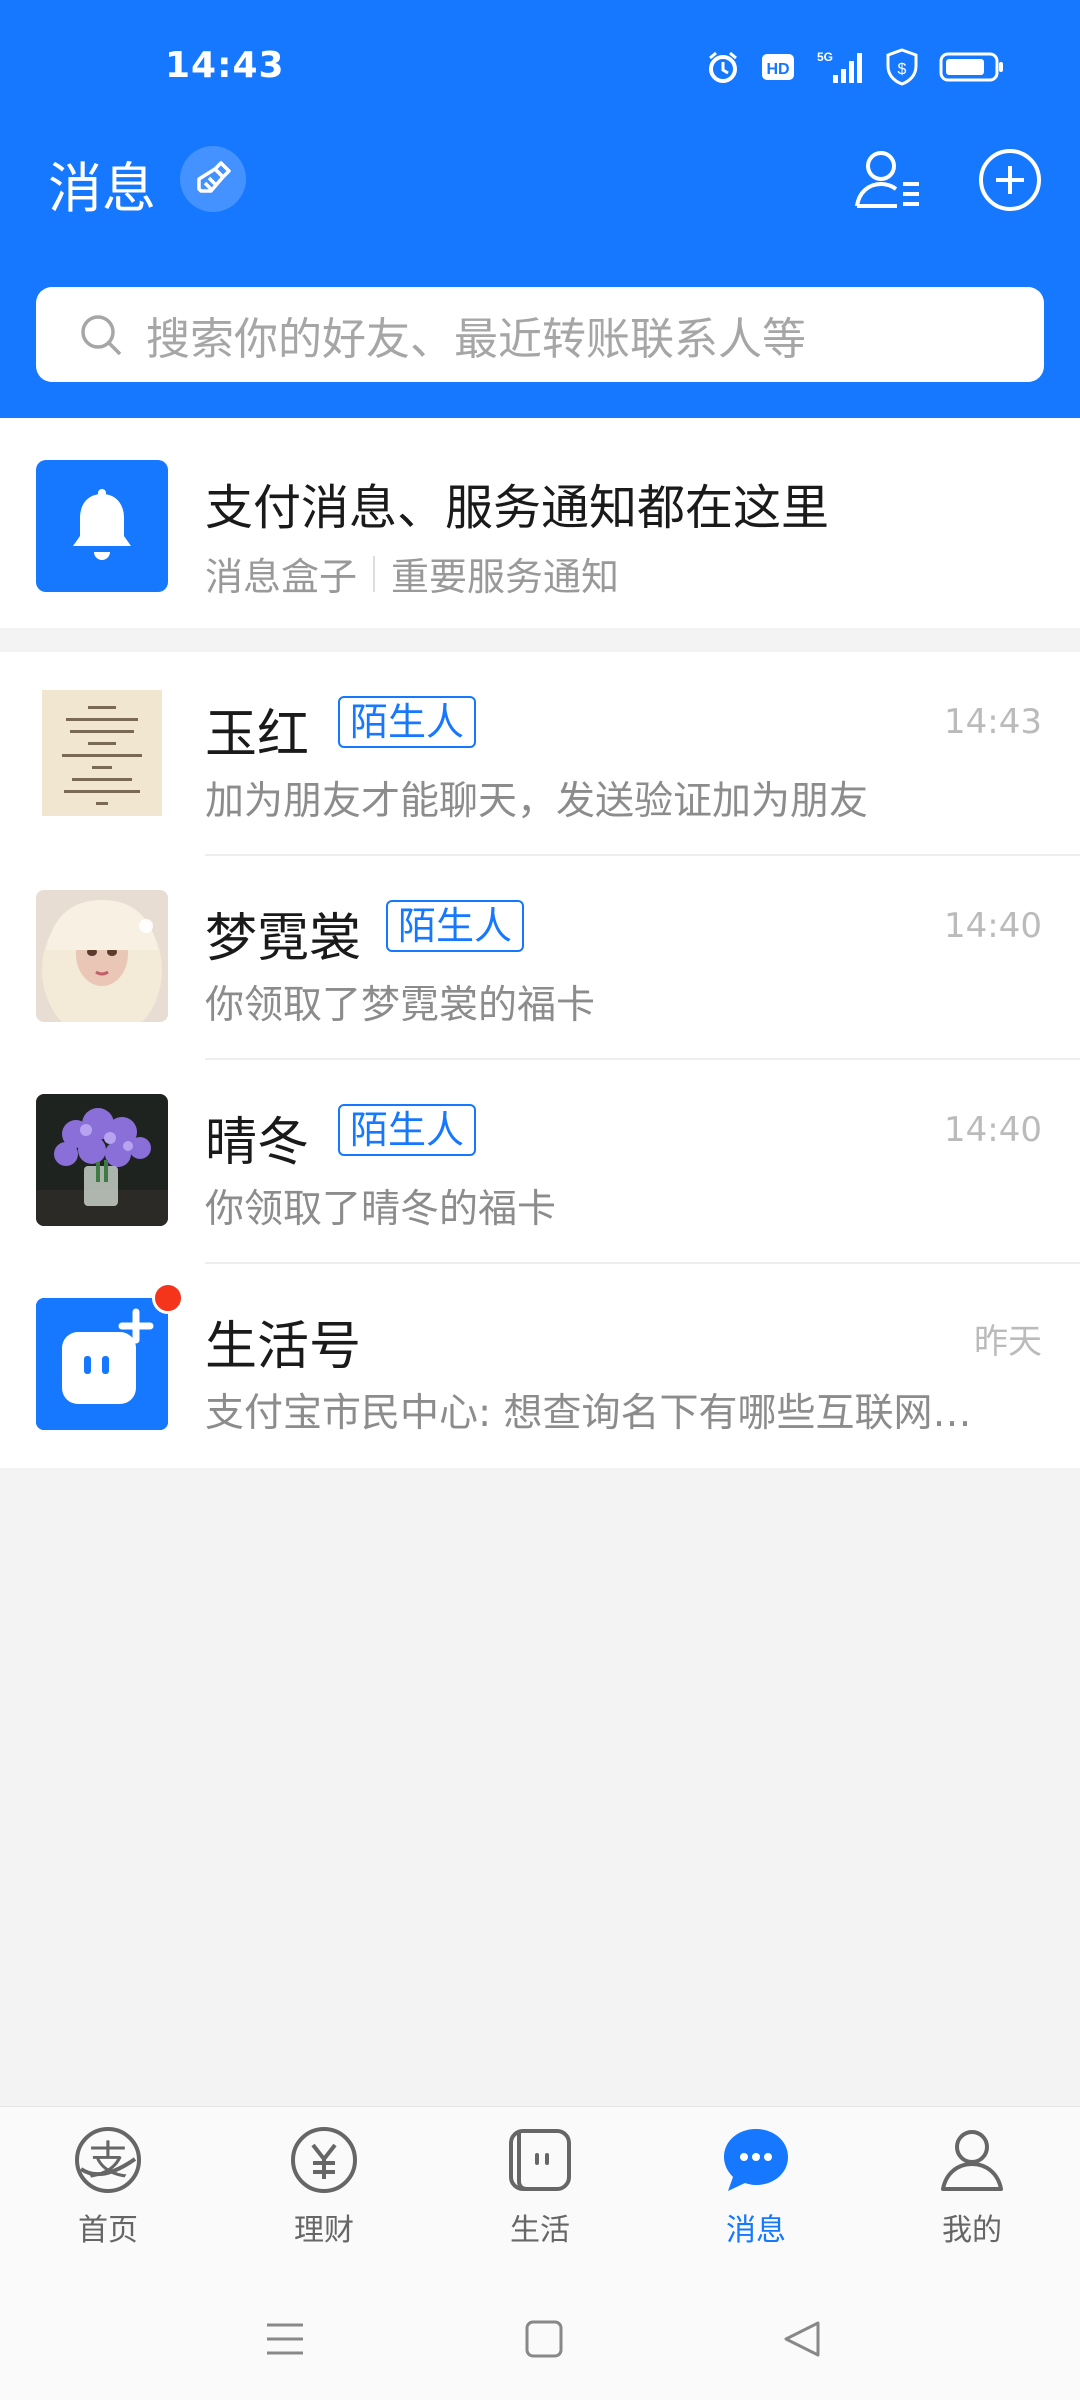 This screenshot has width=1080, height=2400. What do you see at coordinates (993, 722) in the screenshot?
I see `message-time: 14:43` at bounding box center [993, 722].